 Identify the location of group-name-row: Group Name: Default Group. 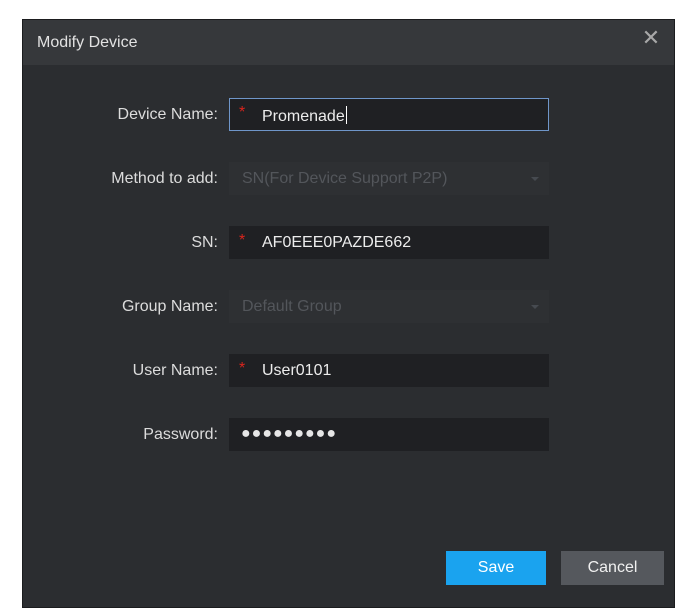
(348, 307).